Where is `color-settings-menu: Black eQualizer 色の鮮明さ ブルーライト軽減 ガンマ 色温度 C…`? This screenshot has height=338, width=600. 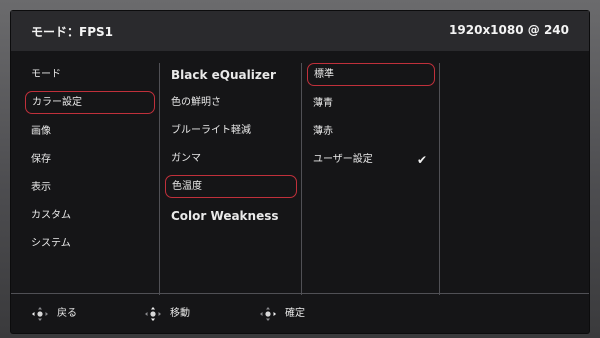 color-settings-menu: Black eQualizer 色の鮮明さ ブルーライト軽減 ガンマ 色温度 C… is located at coordinates (231, 147).